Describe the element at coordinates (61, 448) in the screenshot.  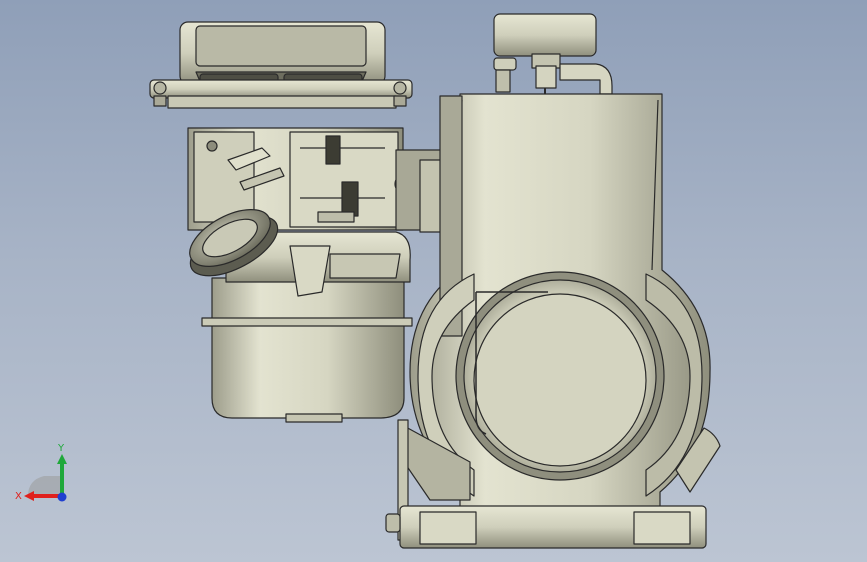
I see `y-axis-label: Y` at that location.